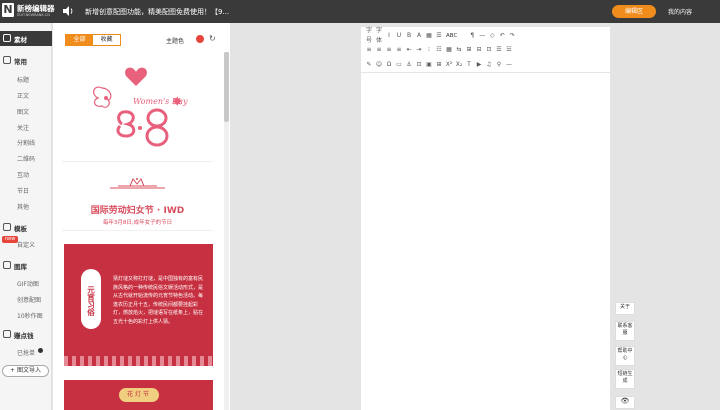 The image size is (720, 410). I want to click on template-card-lantern-festival: 花灯节, so click(138, 395).